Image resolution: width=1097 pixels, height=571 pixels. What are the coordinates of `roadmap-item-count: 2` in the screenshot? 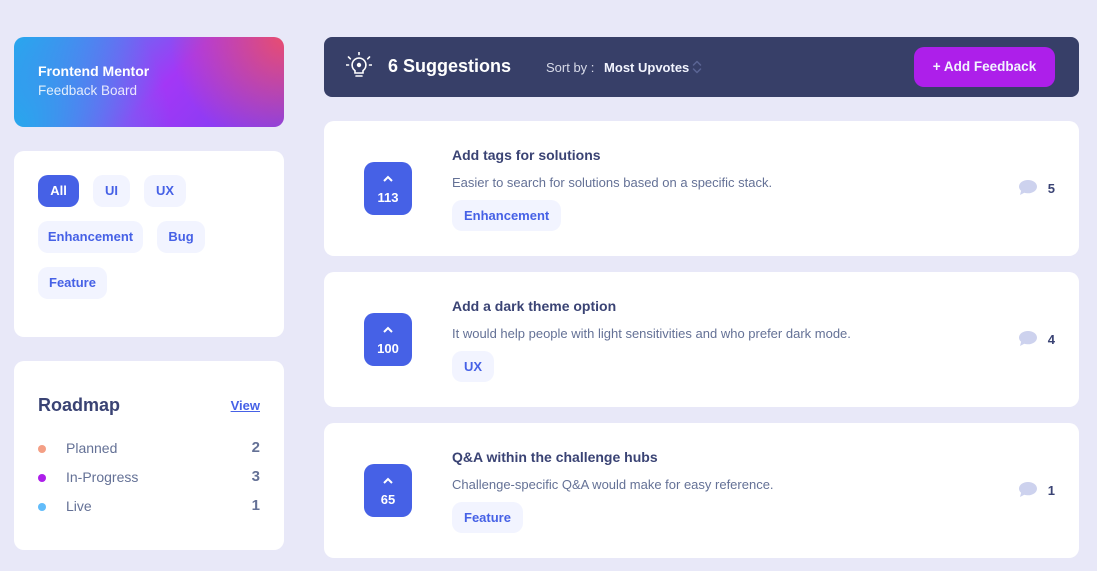 It's located at (255, 447).